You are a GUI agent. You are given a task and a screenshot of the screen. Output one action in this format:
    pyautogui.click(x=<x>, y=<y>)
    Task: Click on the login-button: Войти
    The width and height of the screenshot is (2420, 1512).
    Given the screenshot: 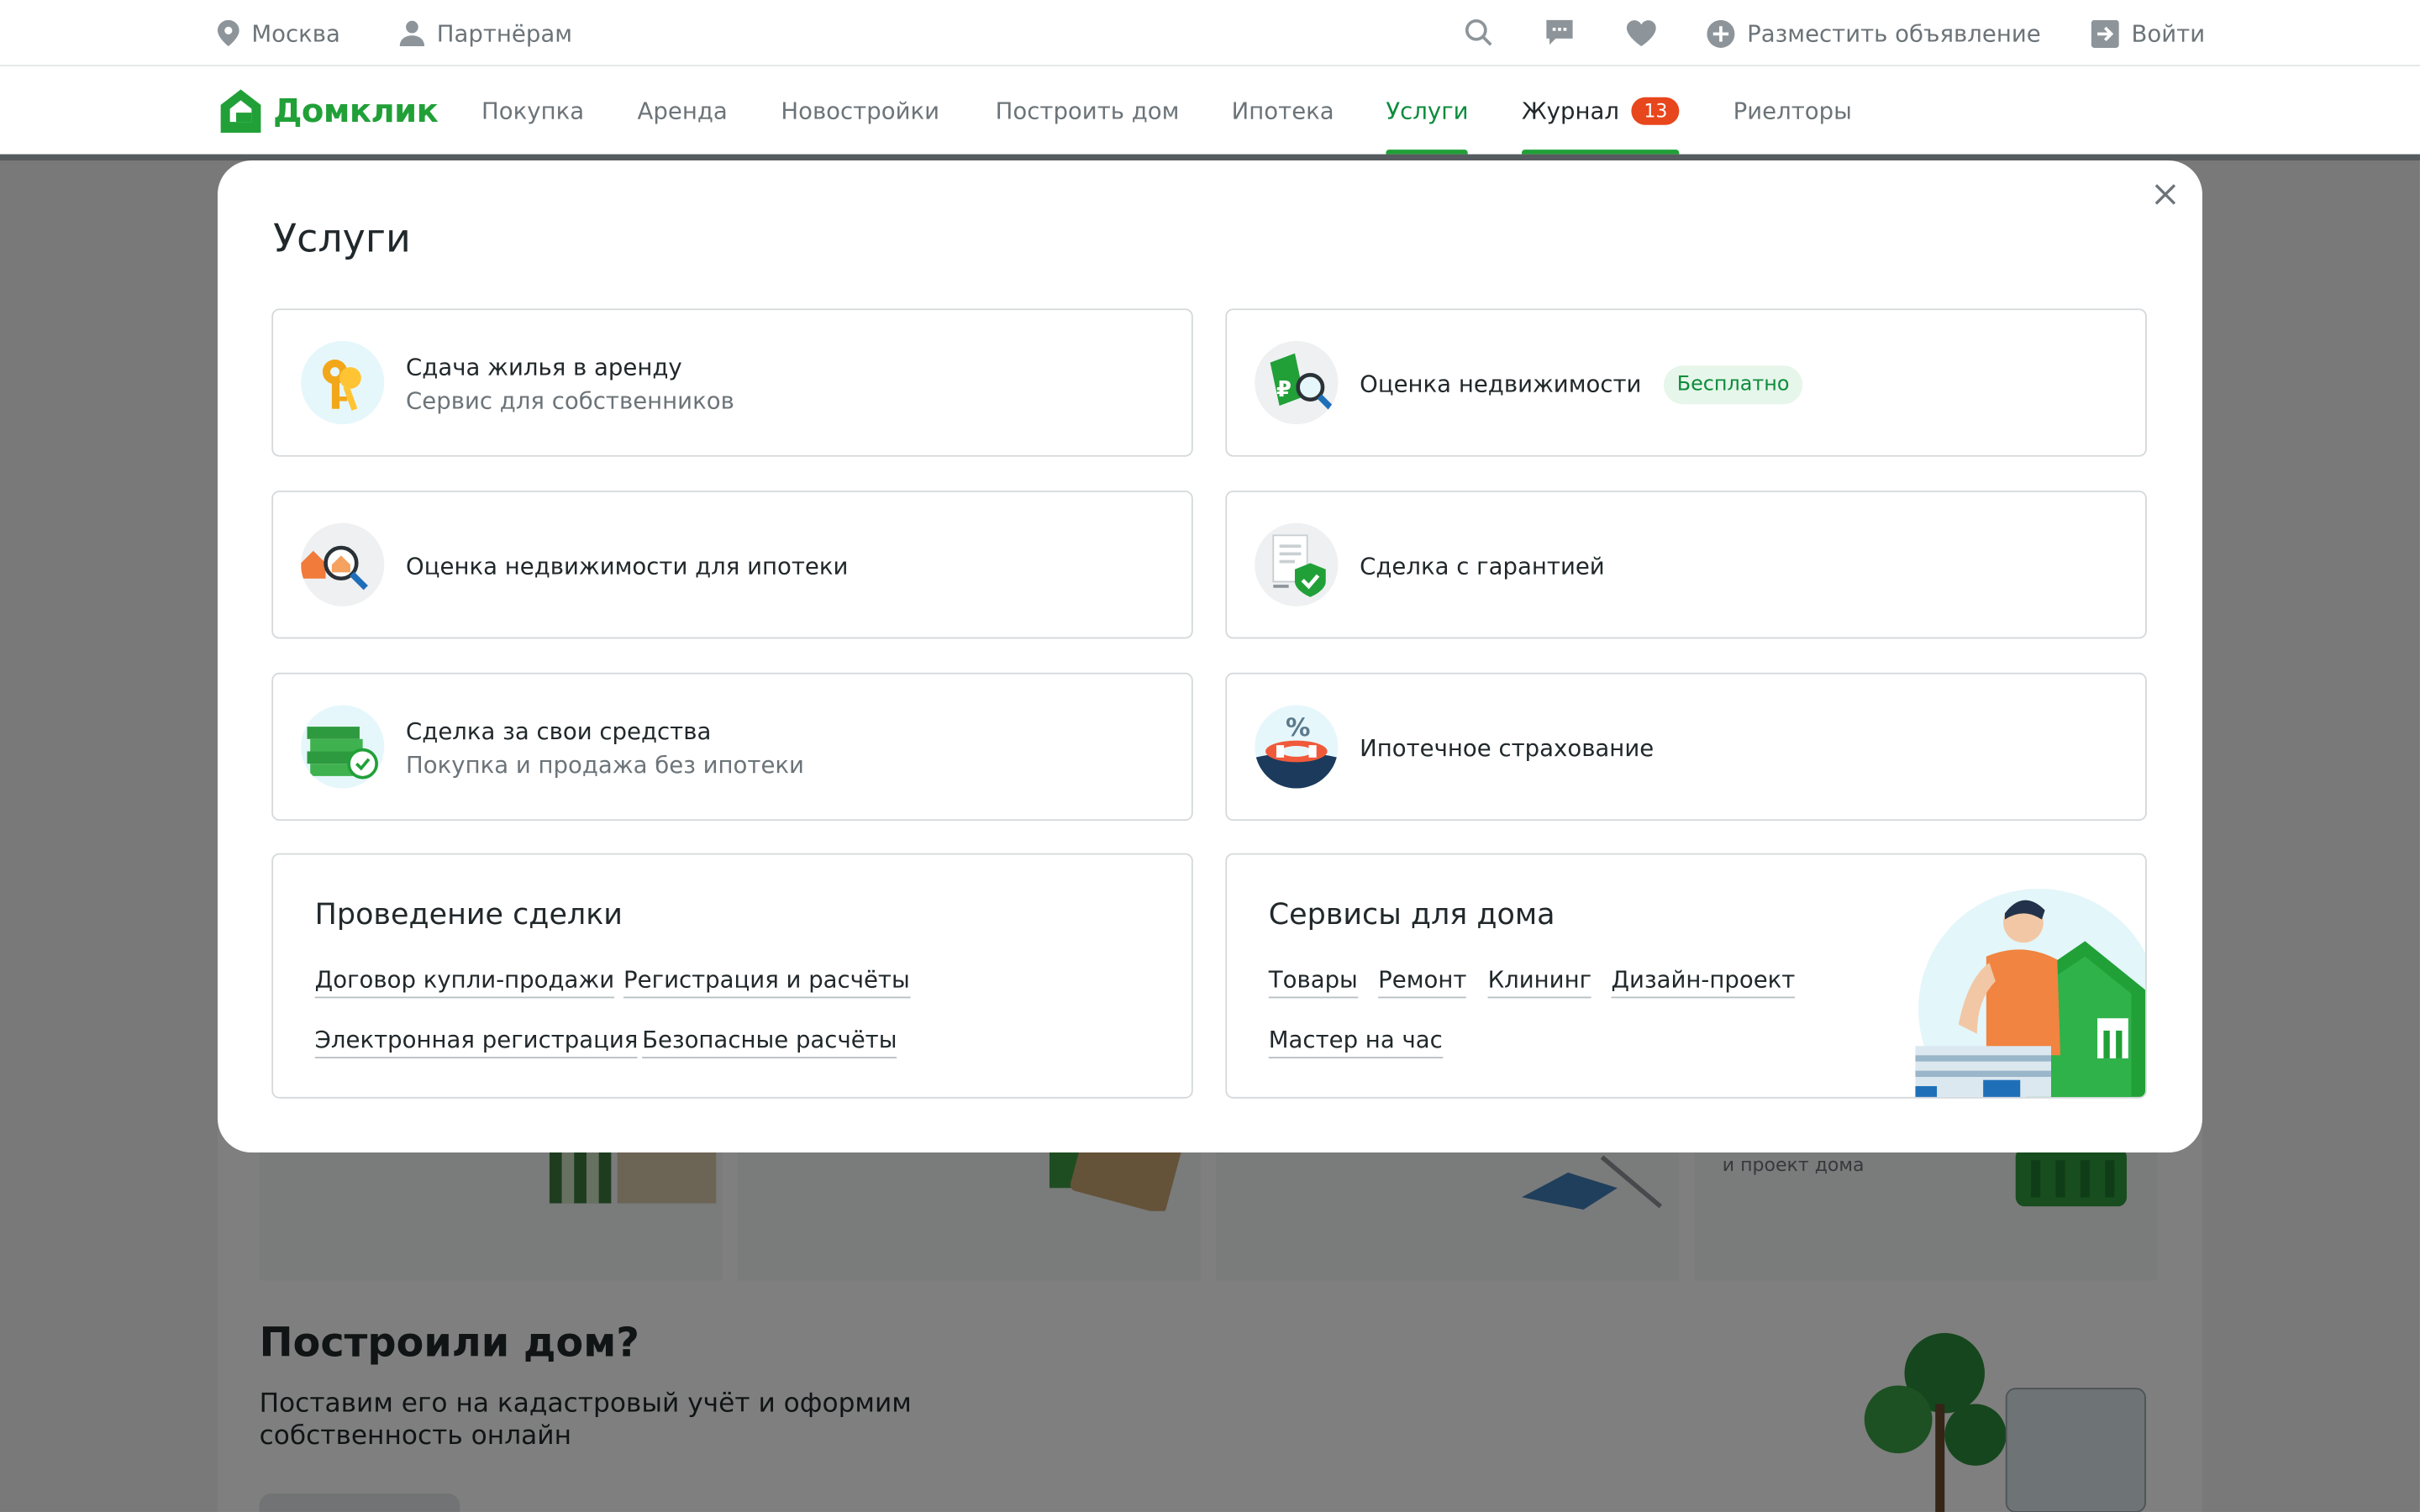 What is the action you would take?
    pyautogui.click(x=2148, y=33)
    